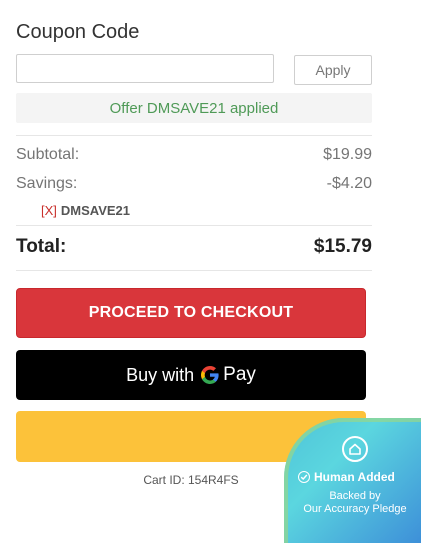 The width and height of the screenshot is (421, 543). I want to click on savings-value: -$4.20, so click(349, 183).